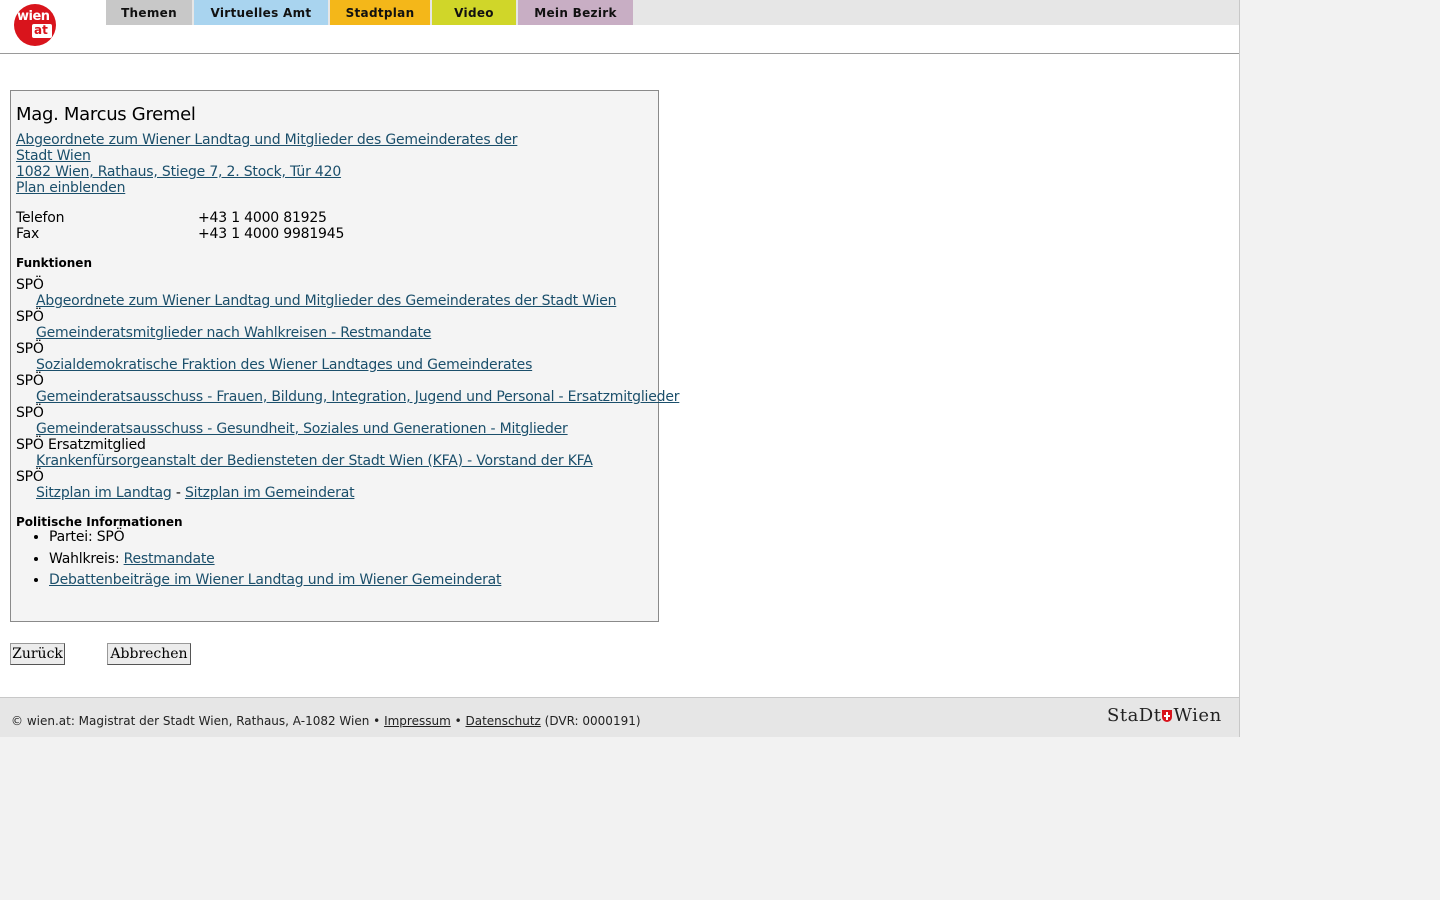  I want to click on political-info-heading: Politische Informationen, so click(99, 522).